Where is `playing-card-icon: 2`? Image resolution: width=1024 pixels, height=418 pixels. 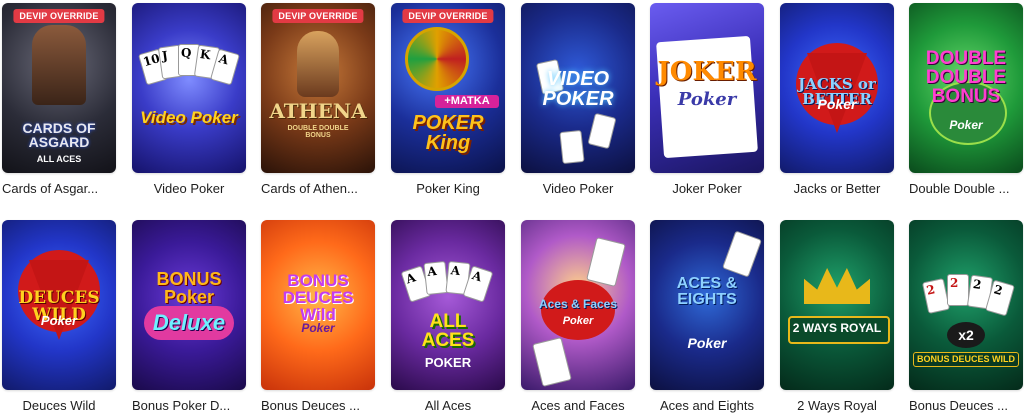 playing-card-icon: 2 is located at coordinates (958, 290).